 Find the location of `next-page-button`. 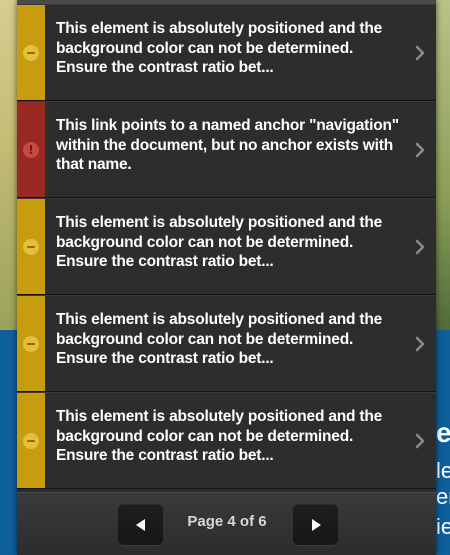

next-page-button is located at coordinates (315, 524).